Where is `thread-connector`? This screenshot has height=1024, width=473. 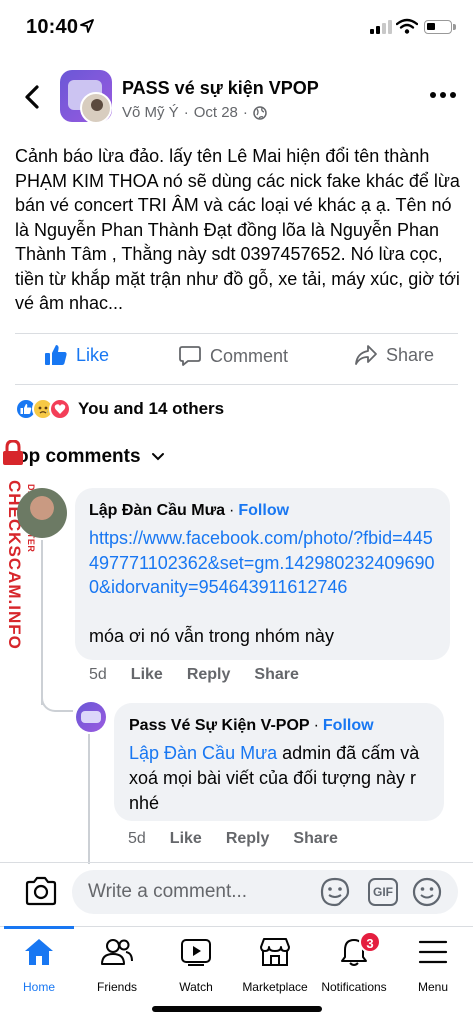 thread-connector is located at coordinates (57, 701).